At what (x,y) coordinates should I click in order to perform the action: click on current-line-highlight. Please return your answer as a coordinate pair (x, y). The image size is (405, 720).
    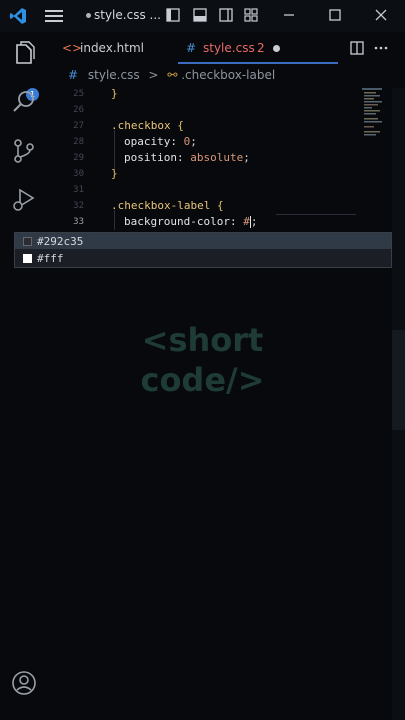
    Looking at the image, I should click on (316, 214).